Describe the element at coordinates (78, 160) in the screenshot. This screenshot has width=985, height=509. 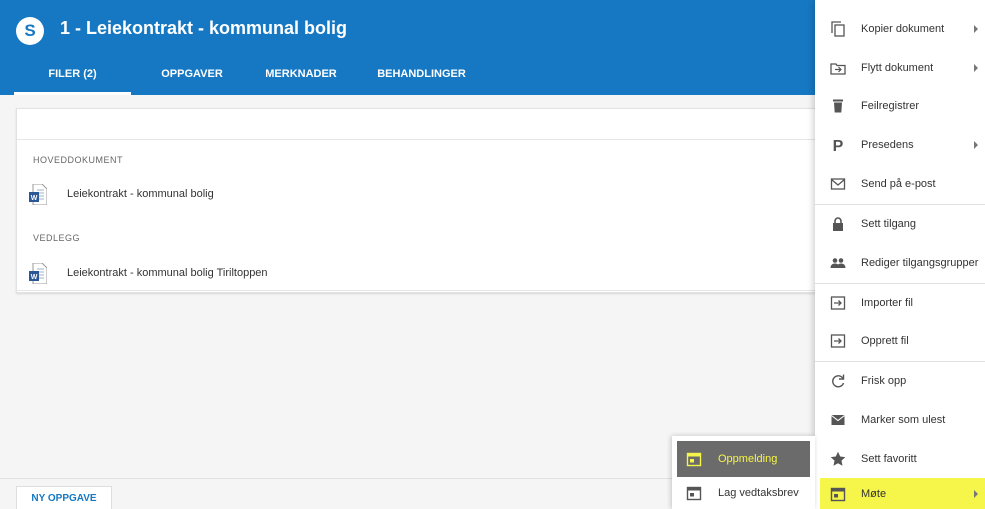
I see `main-document-heading: HOVEDDOKUMENT` at that location.